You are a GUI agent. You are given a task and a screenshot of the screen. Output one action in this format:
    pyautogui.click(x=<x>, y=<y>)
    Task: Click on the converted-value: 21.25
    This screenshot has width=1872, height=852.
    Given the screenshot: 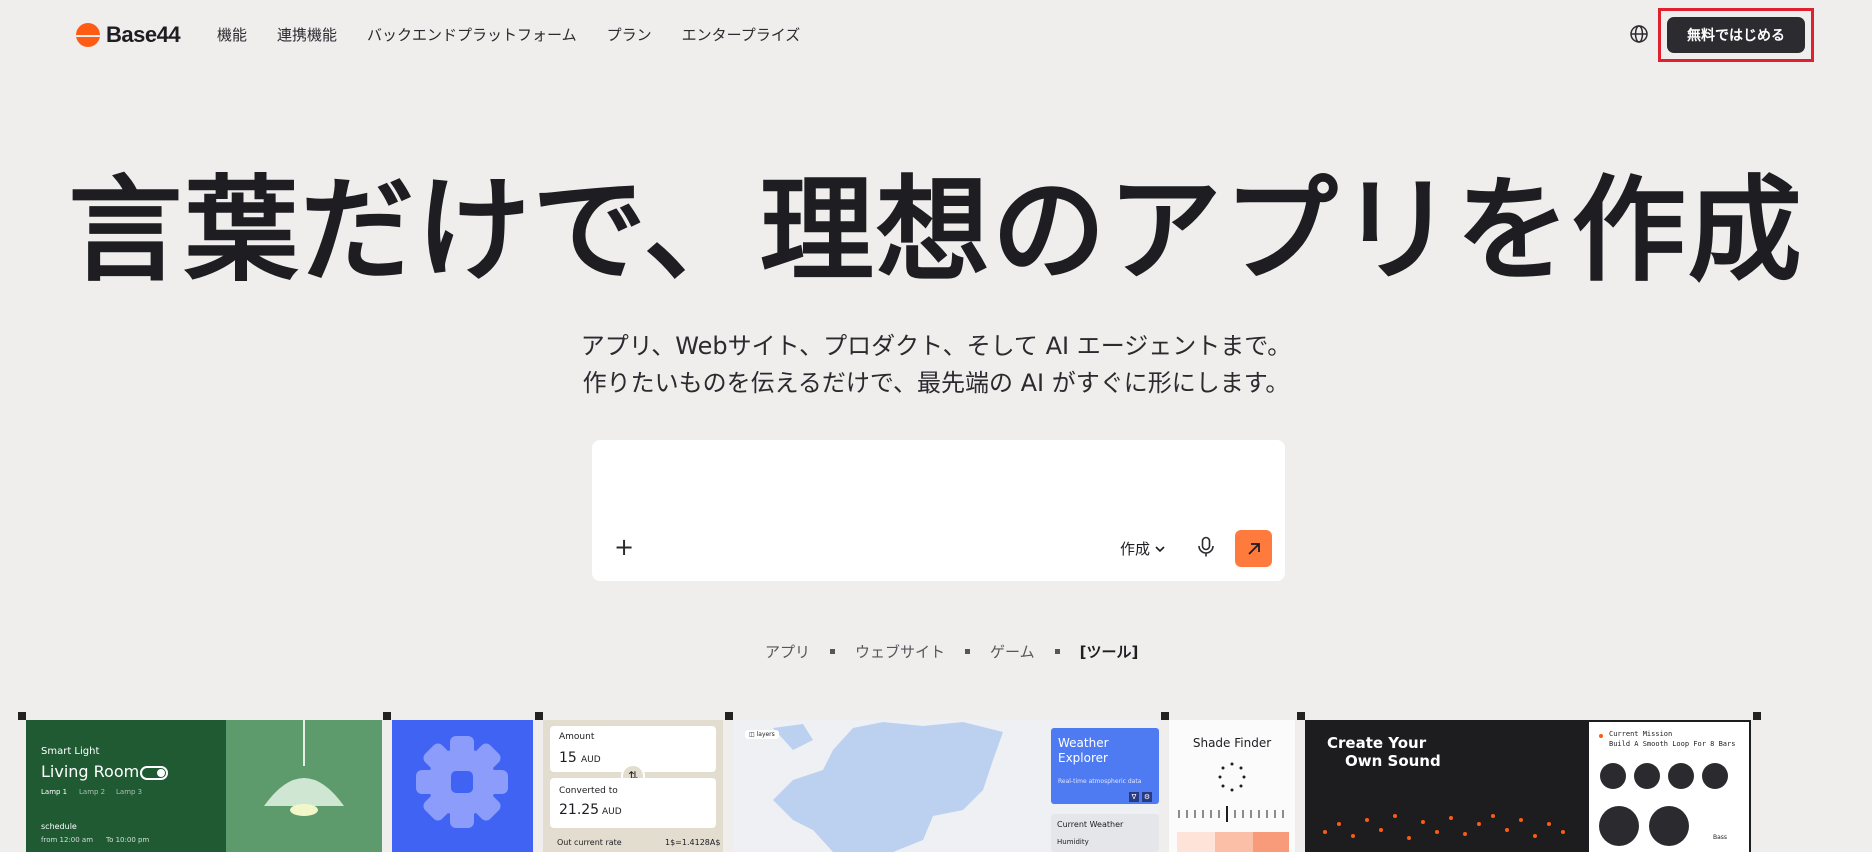 What is the action you would take?
    pyautogui.click(x=579, y=810)
    